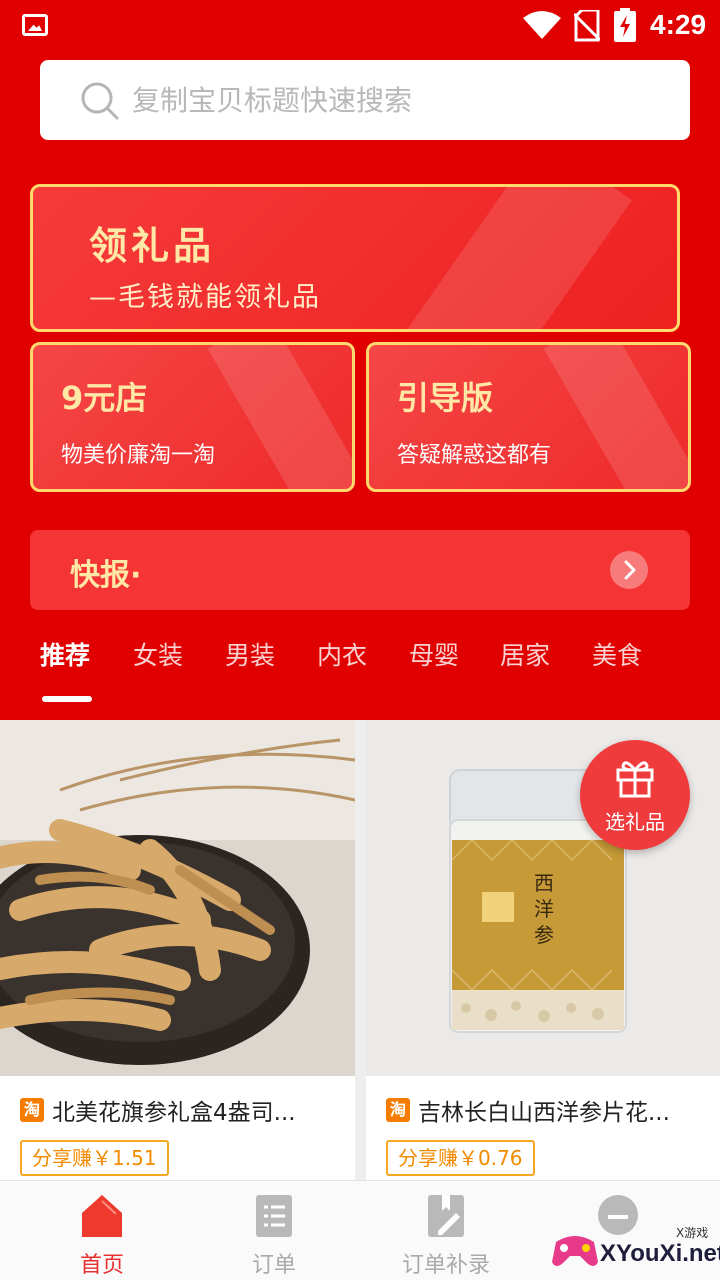 Image resolution: width=720 pixels, height=1280 pixels. What do you see at coordinates (273, 1265) in the screenshot?
I see `nav-orders-label: 订单` at bounding box center [273, 1265].